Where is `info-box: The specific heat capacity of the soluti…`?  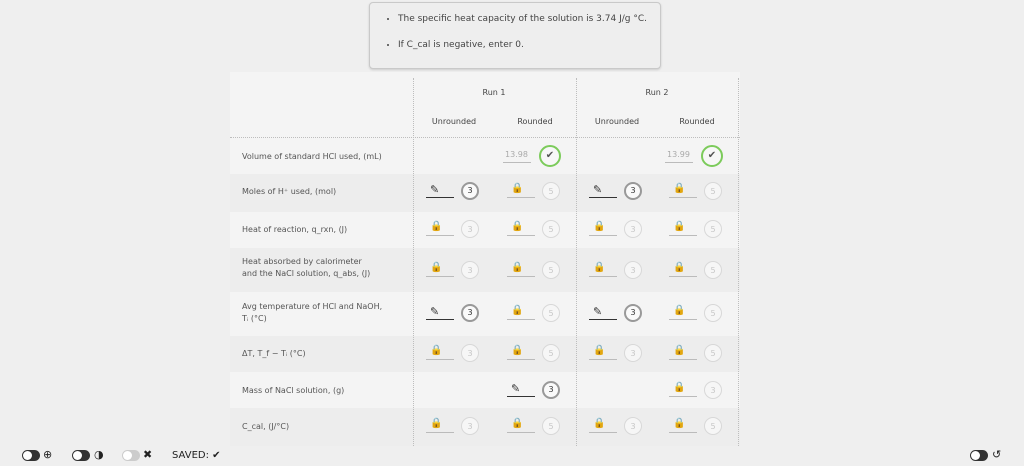 info-box: The specific heat capacity of the soluti… is located at coordinates (515, 35).